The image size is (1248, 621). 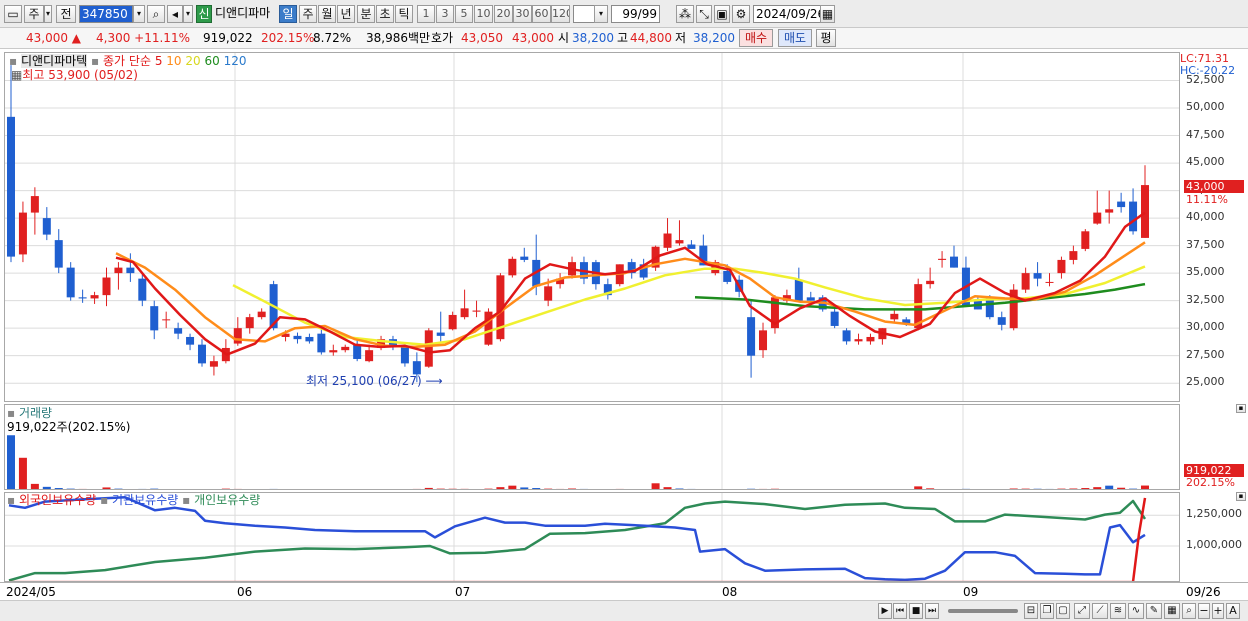 I want to click on interval-button-60: 60, so click(x=541, y=14).